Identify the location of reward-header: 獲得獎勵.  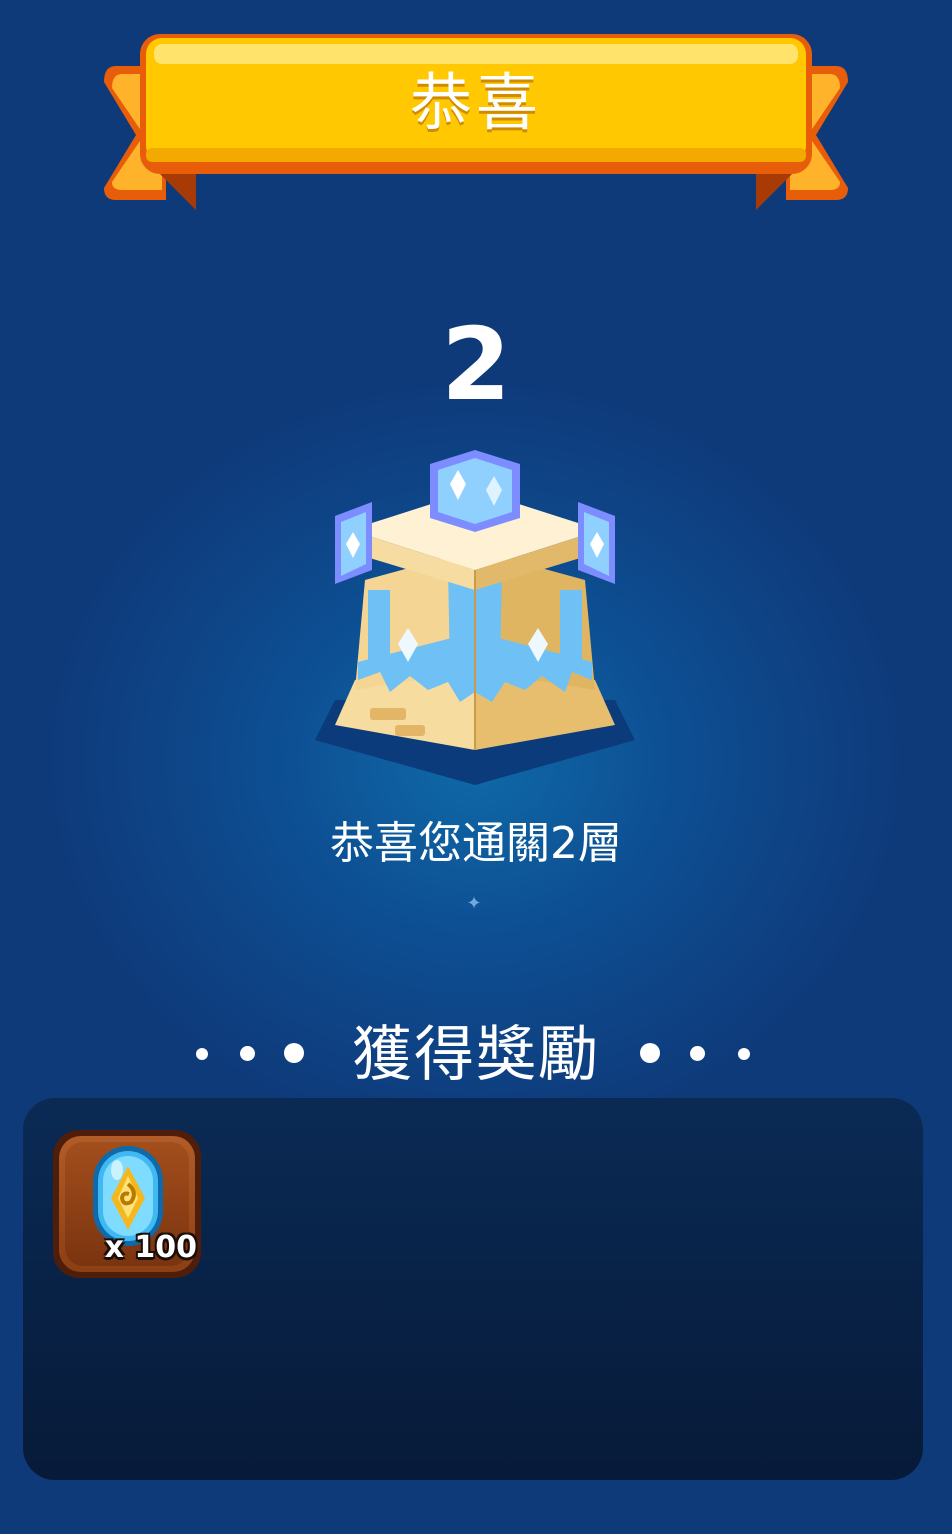
(476, 1055).